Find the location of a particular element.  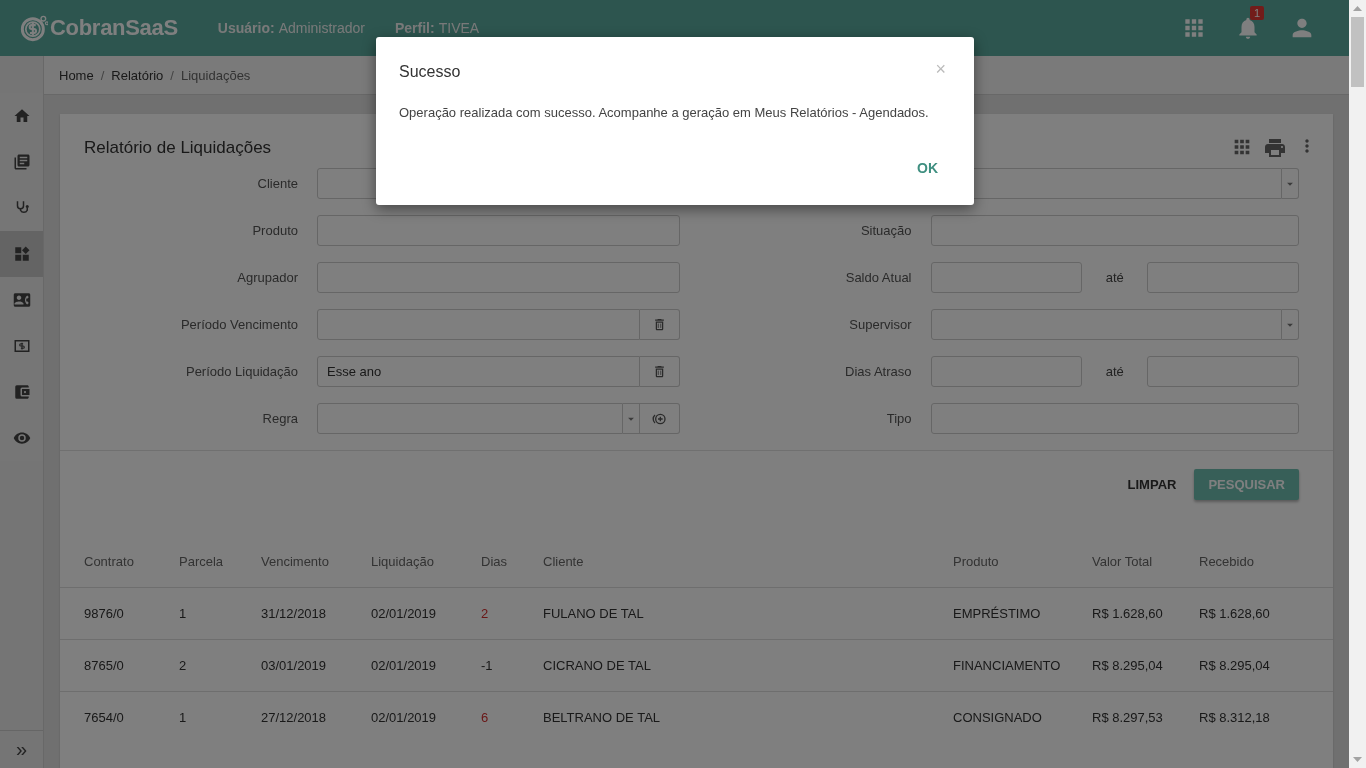

field-label: Regra is located at coordinates (279, 418).